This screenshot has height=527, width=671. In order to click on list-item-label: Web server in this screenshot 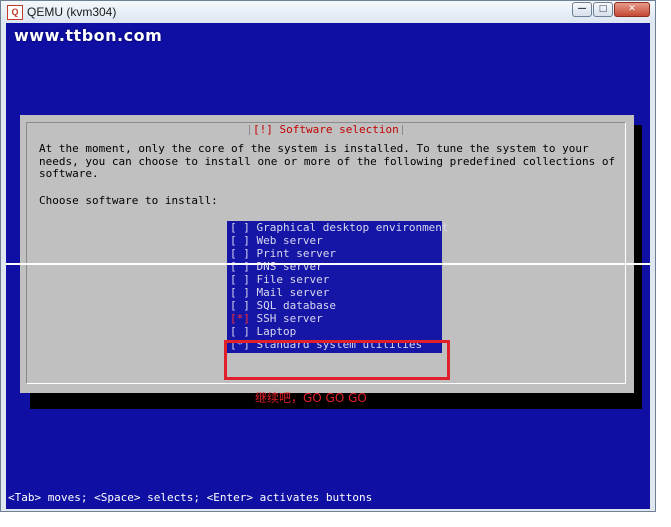, I will do `click(289, 240)`.